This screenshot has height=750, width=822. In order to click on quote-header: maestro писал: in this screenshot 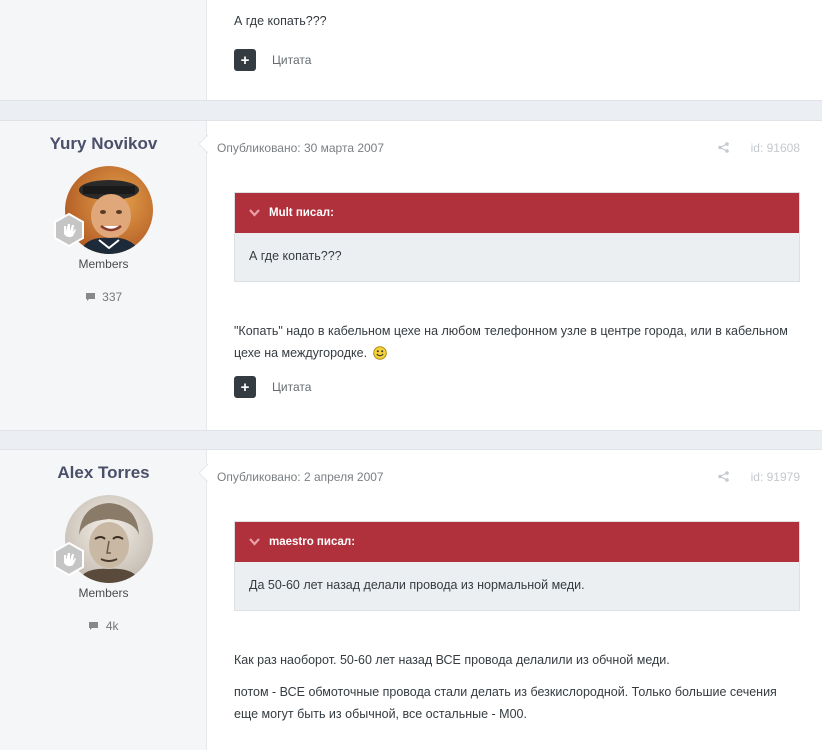, I will do `click(517, 542)`.